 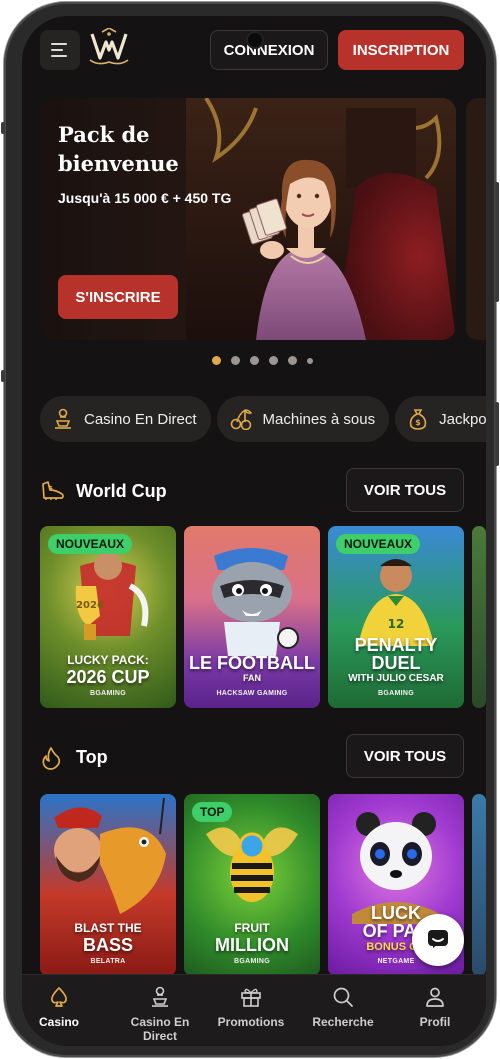 I want to click on login-button: CONNEXION, so click(x=269, y=50).